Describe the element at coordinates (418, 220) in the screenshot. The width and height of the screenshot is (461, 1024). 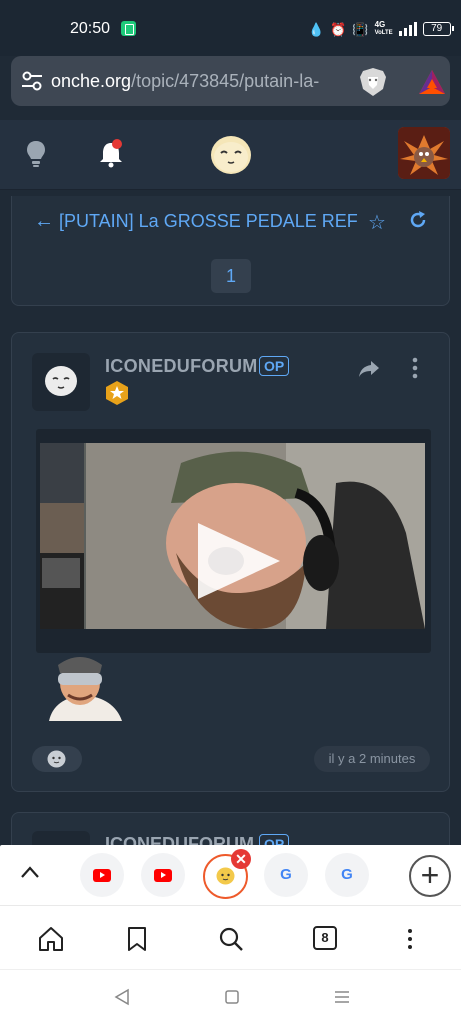
I see `refresh-icon` at that location.